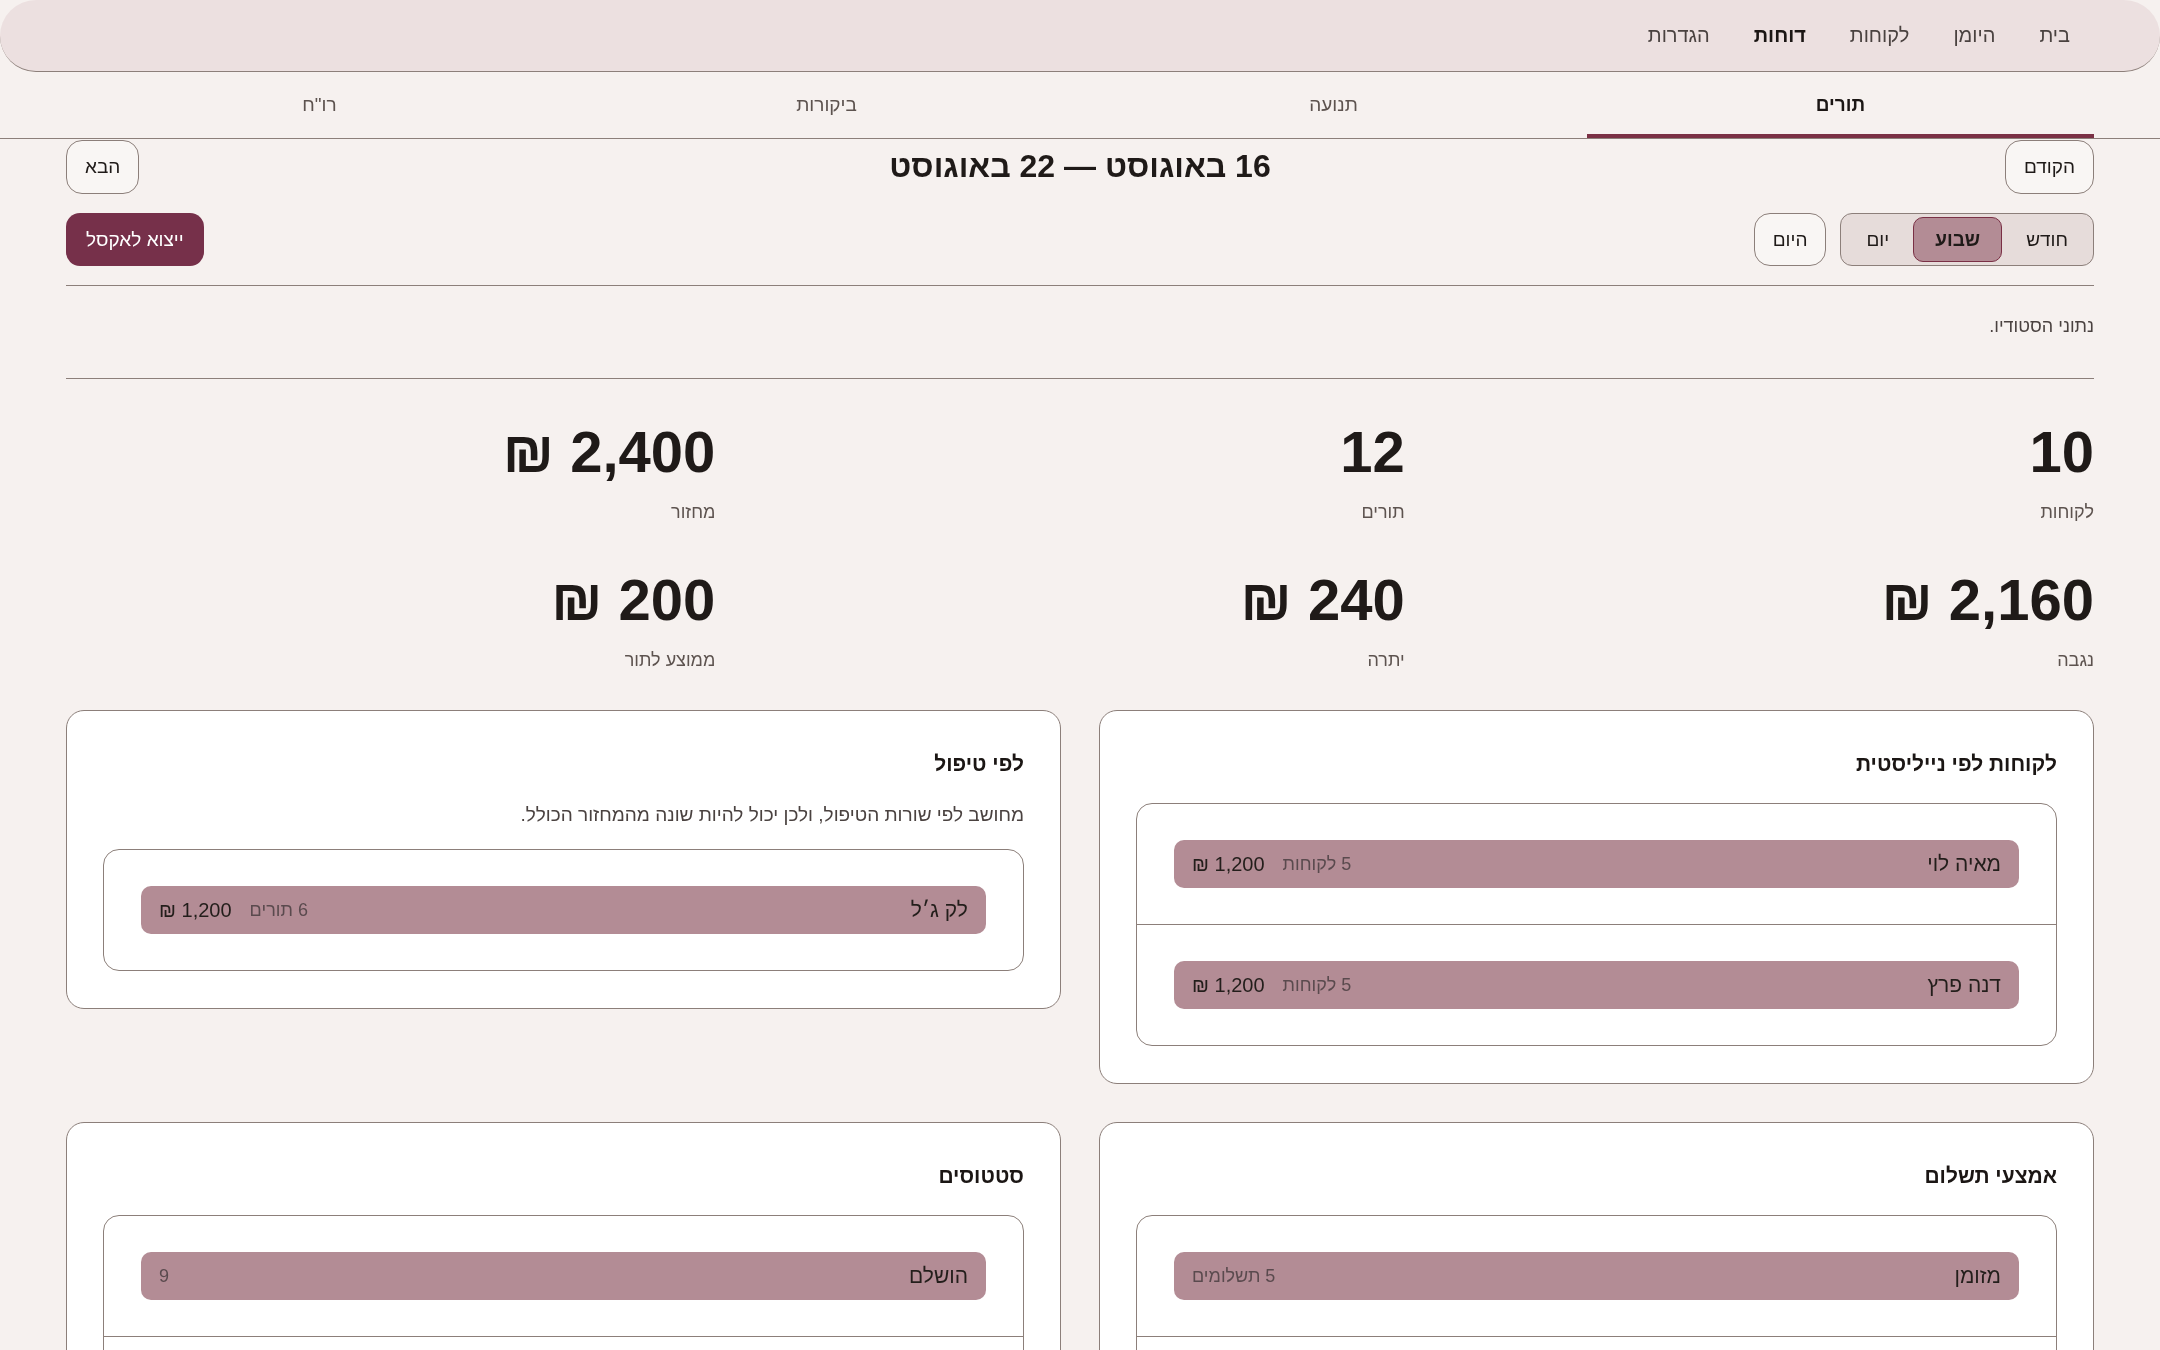 The height and width of the screenshot is (1350, 2160). What do you see at coordinates (1958, 239) in the screenshot?
I see `range-option: שבוע` at bounding box center [1958, 239].